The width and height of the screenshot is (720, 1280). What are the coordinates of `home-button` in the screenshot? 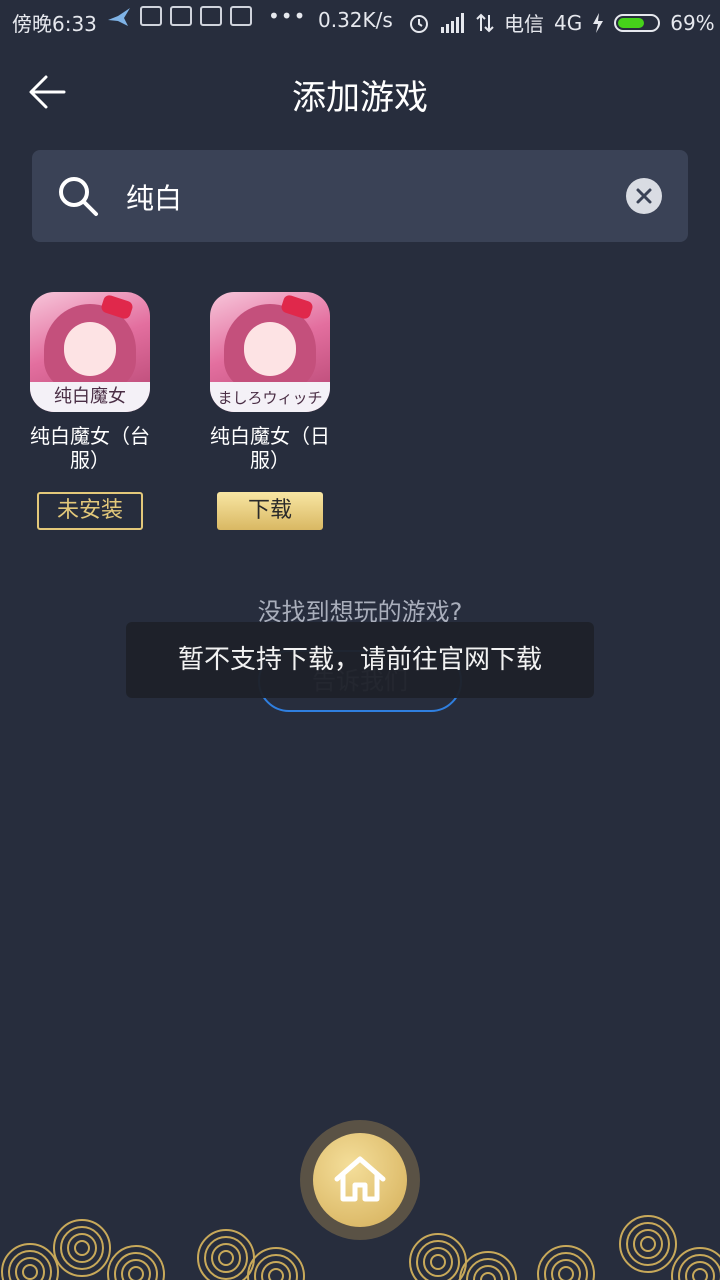 It's located at (360, 1180).